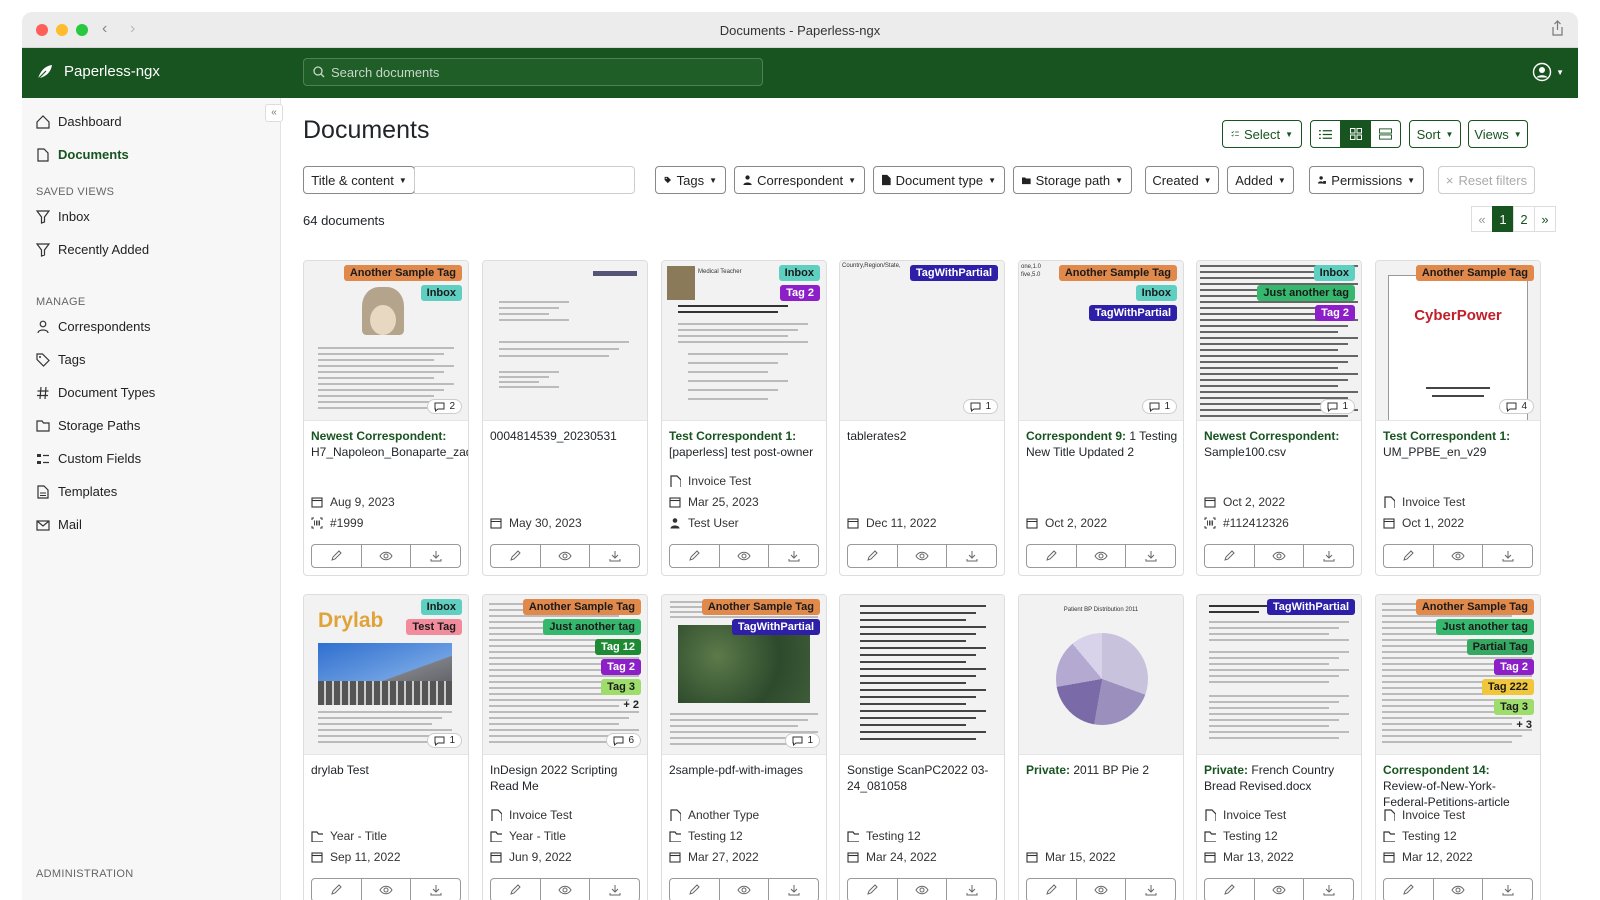  I want to click on sidebar-item-inbox: Inbox, so click(63, 216).